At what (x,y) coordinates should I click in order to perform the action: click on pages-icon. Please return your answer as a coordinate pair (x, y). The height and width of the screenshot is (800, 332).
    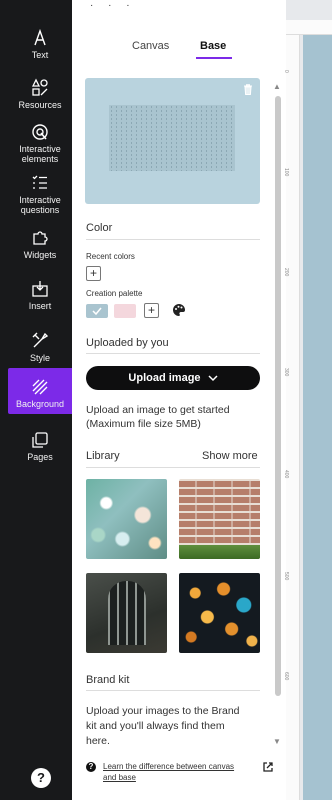
    Looking at the image, I should click on (40, 440).